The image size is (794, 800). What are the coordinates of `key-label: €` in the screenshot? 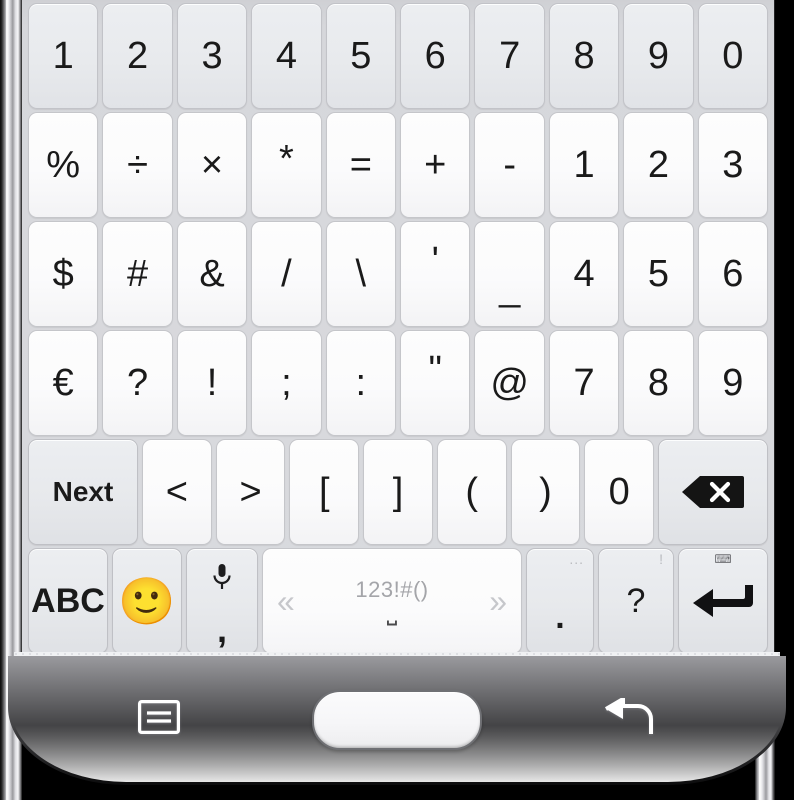 It's located at (63, 383).